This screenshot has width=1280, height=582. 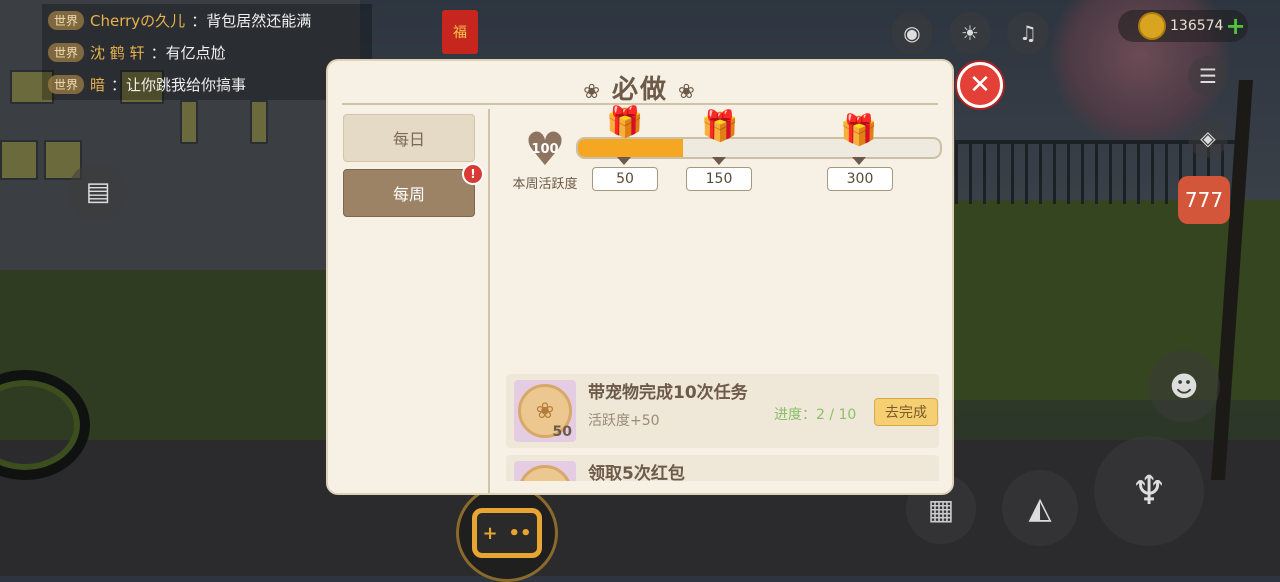 What do you see at coordinates (117, 52) in the screenshot?
I see `chat-sender: 沈 鹤 轩` at bounding box center [117, 52].